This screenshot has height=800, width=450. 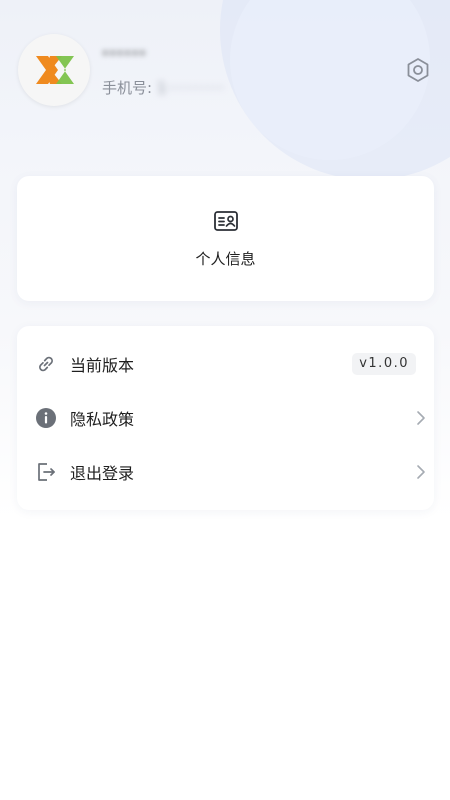 I want to click on avatar, so click(x=54, y=70).